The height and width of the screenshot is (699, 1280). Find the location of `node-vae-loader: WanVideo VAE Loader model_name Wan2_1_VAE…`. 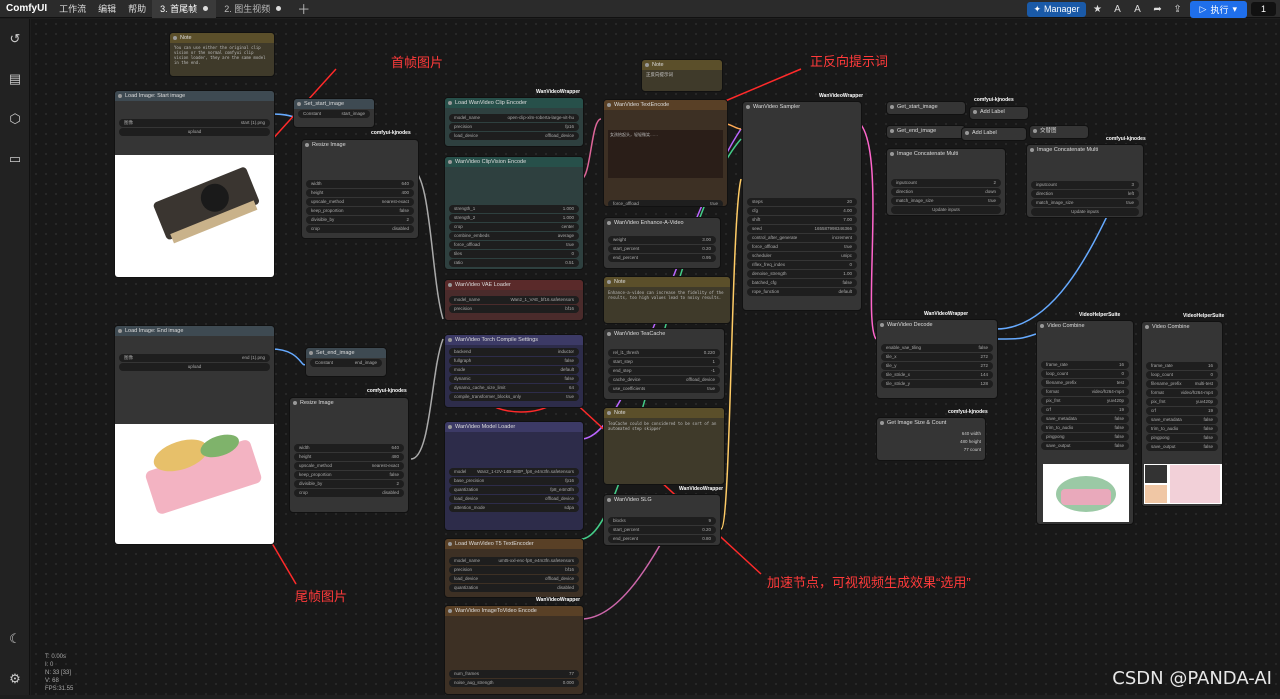

node-vae-loader: WanVideo VAE Loader model_name Wan2_1_VAE… is located at coordinates (514, 300).